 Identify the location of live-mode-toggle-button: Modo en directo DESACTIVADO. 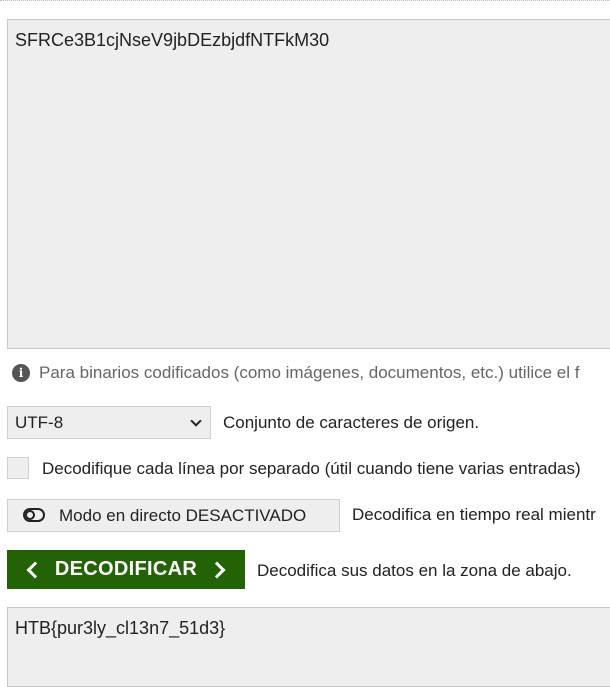
(173, 515).